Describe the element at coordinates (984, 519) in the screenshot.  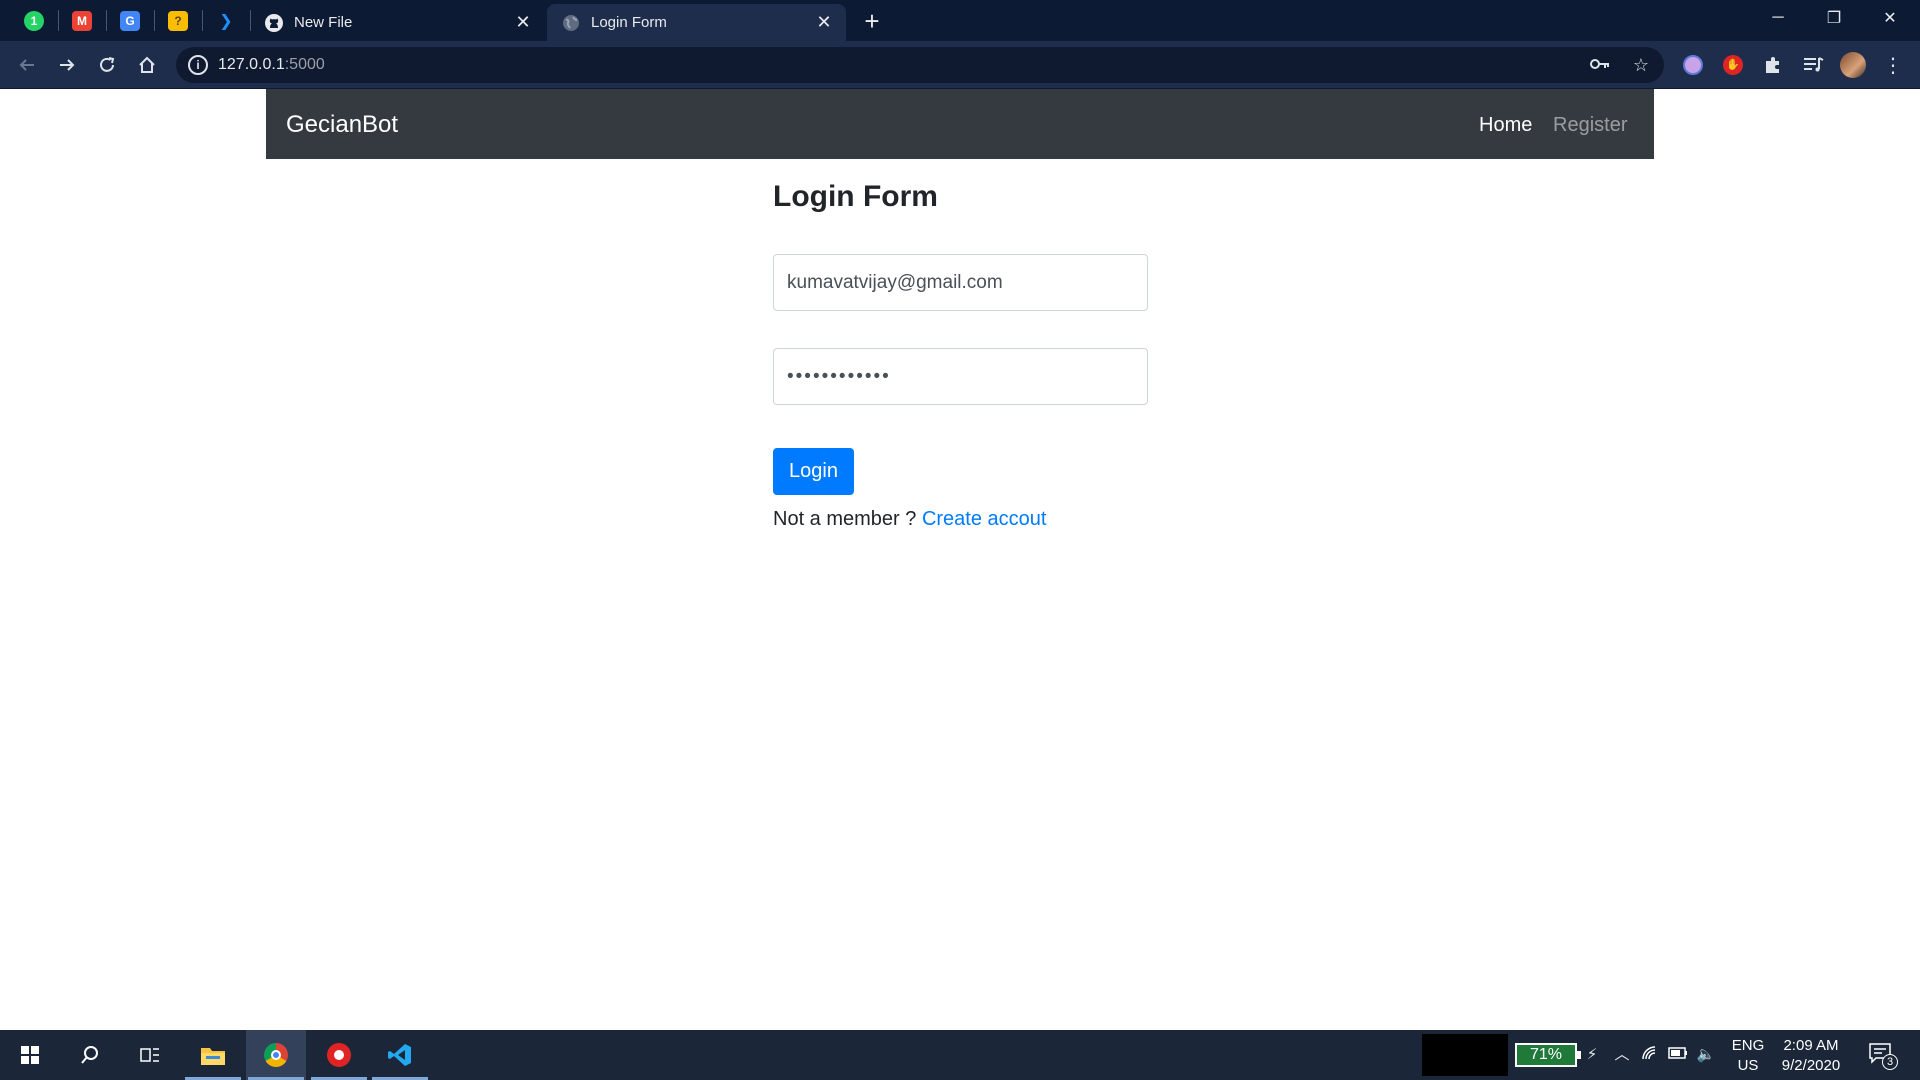
I see `create-account-link: Create accout` at that location.